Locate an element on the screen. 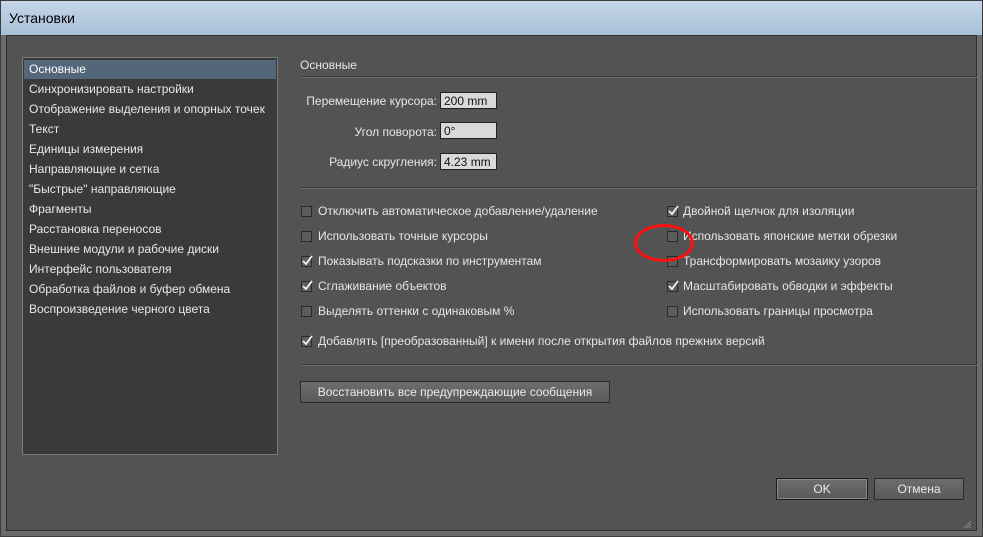  ok-button: OK is located at coordinates (822, 489).